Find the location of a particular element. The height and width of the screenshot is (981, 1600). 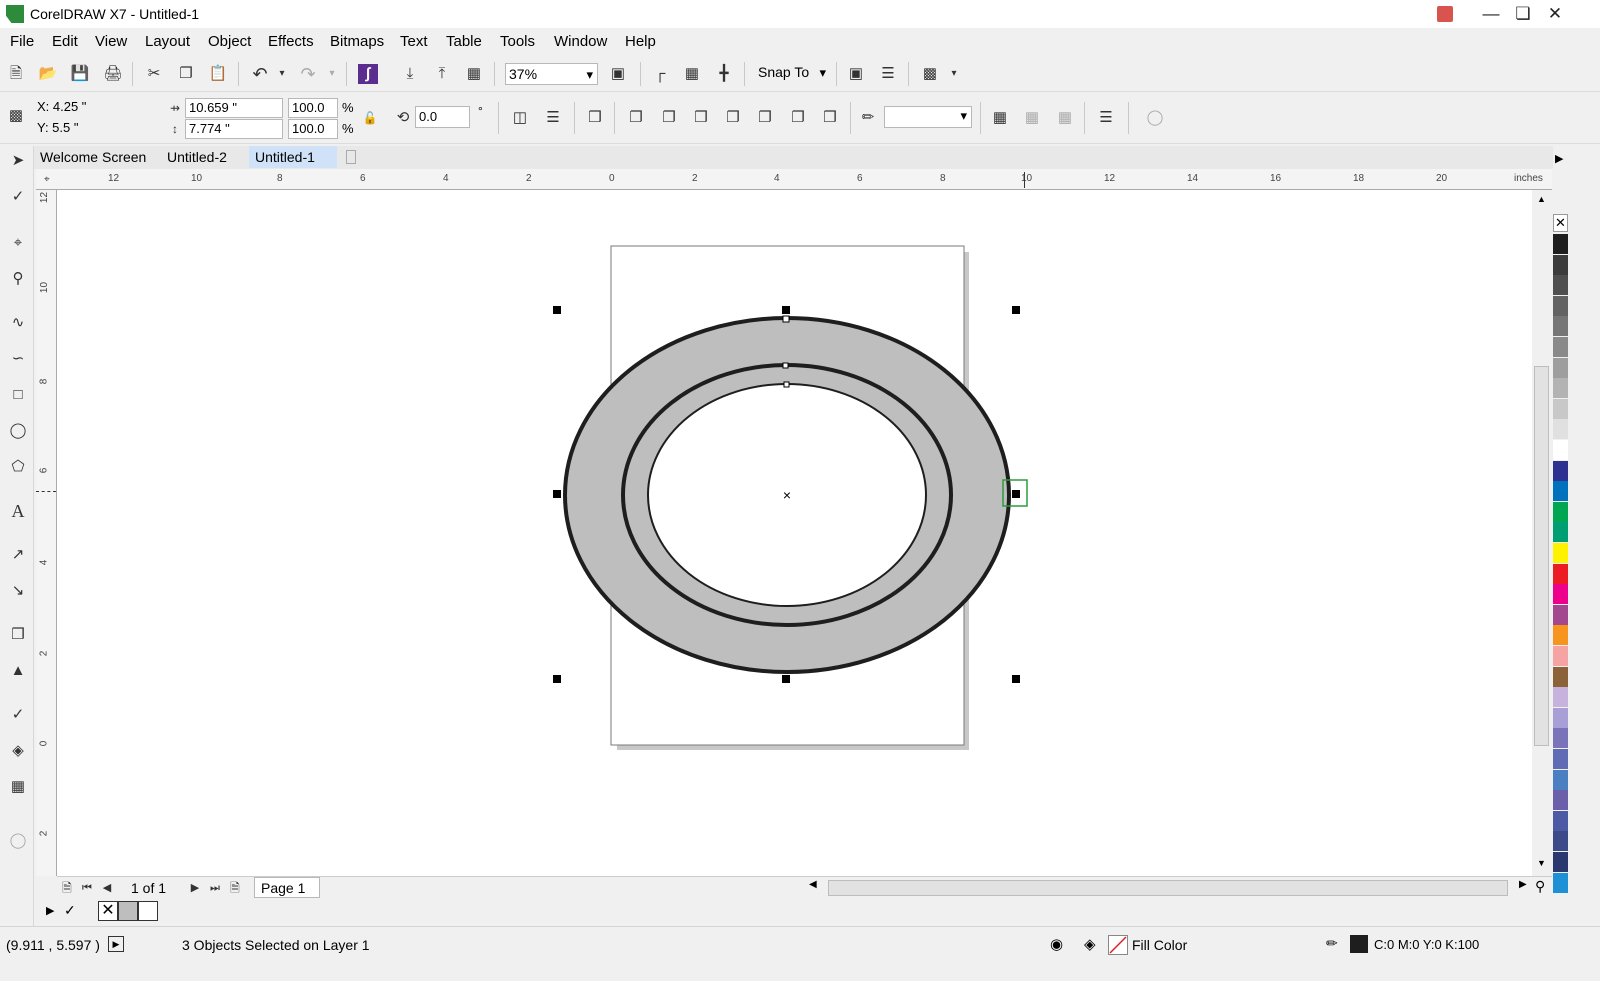

ruler-origin-icon: ⌖ is located at coordinates (47, 179).